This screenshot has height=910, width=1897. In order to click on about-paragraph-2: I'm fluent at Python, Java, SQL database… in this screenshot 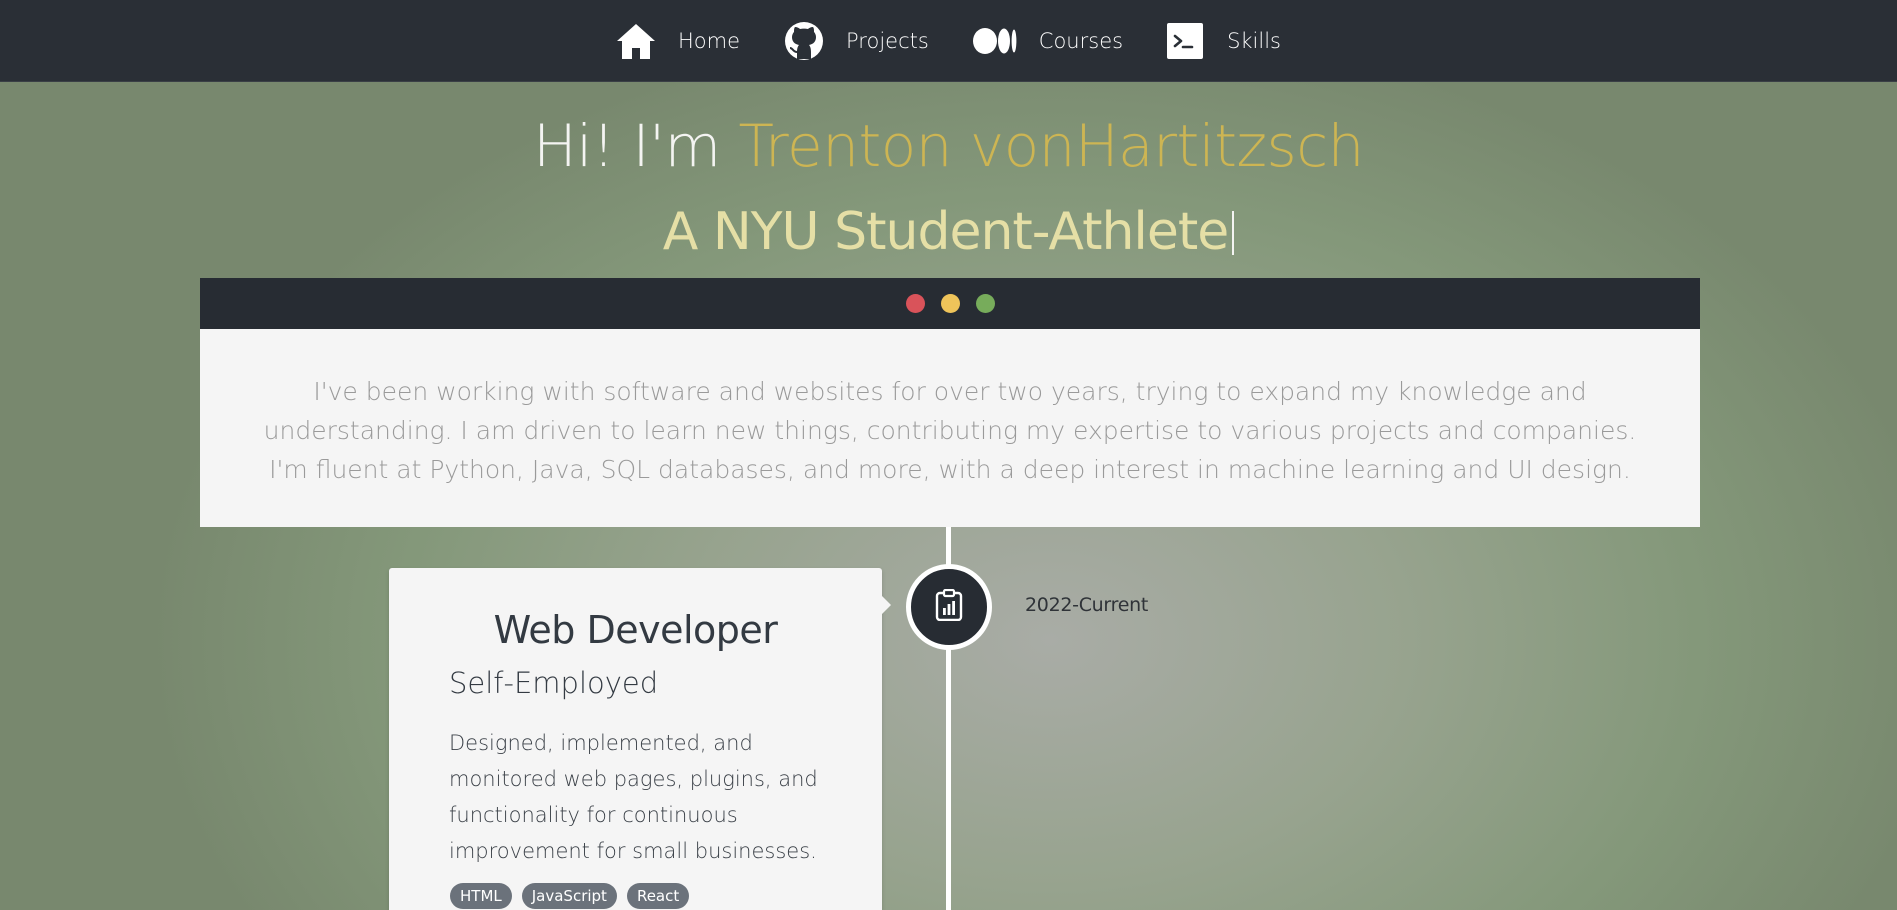, I will do `click(950, 469)`.